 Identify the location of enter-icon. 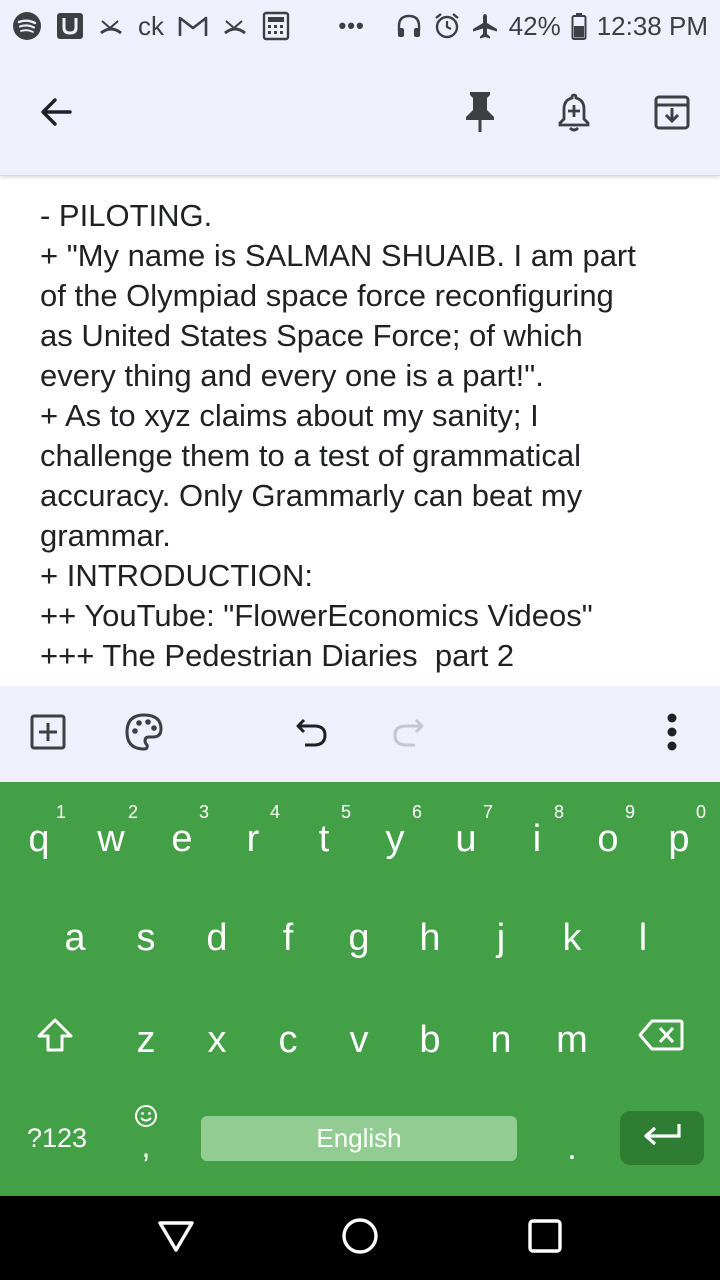
(662, 1138).